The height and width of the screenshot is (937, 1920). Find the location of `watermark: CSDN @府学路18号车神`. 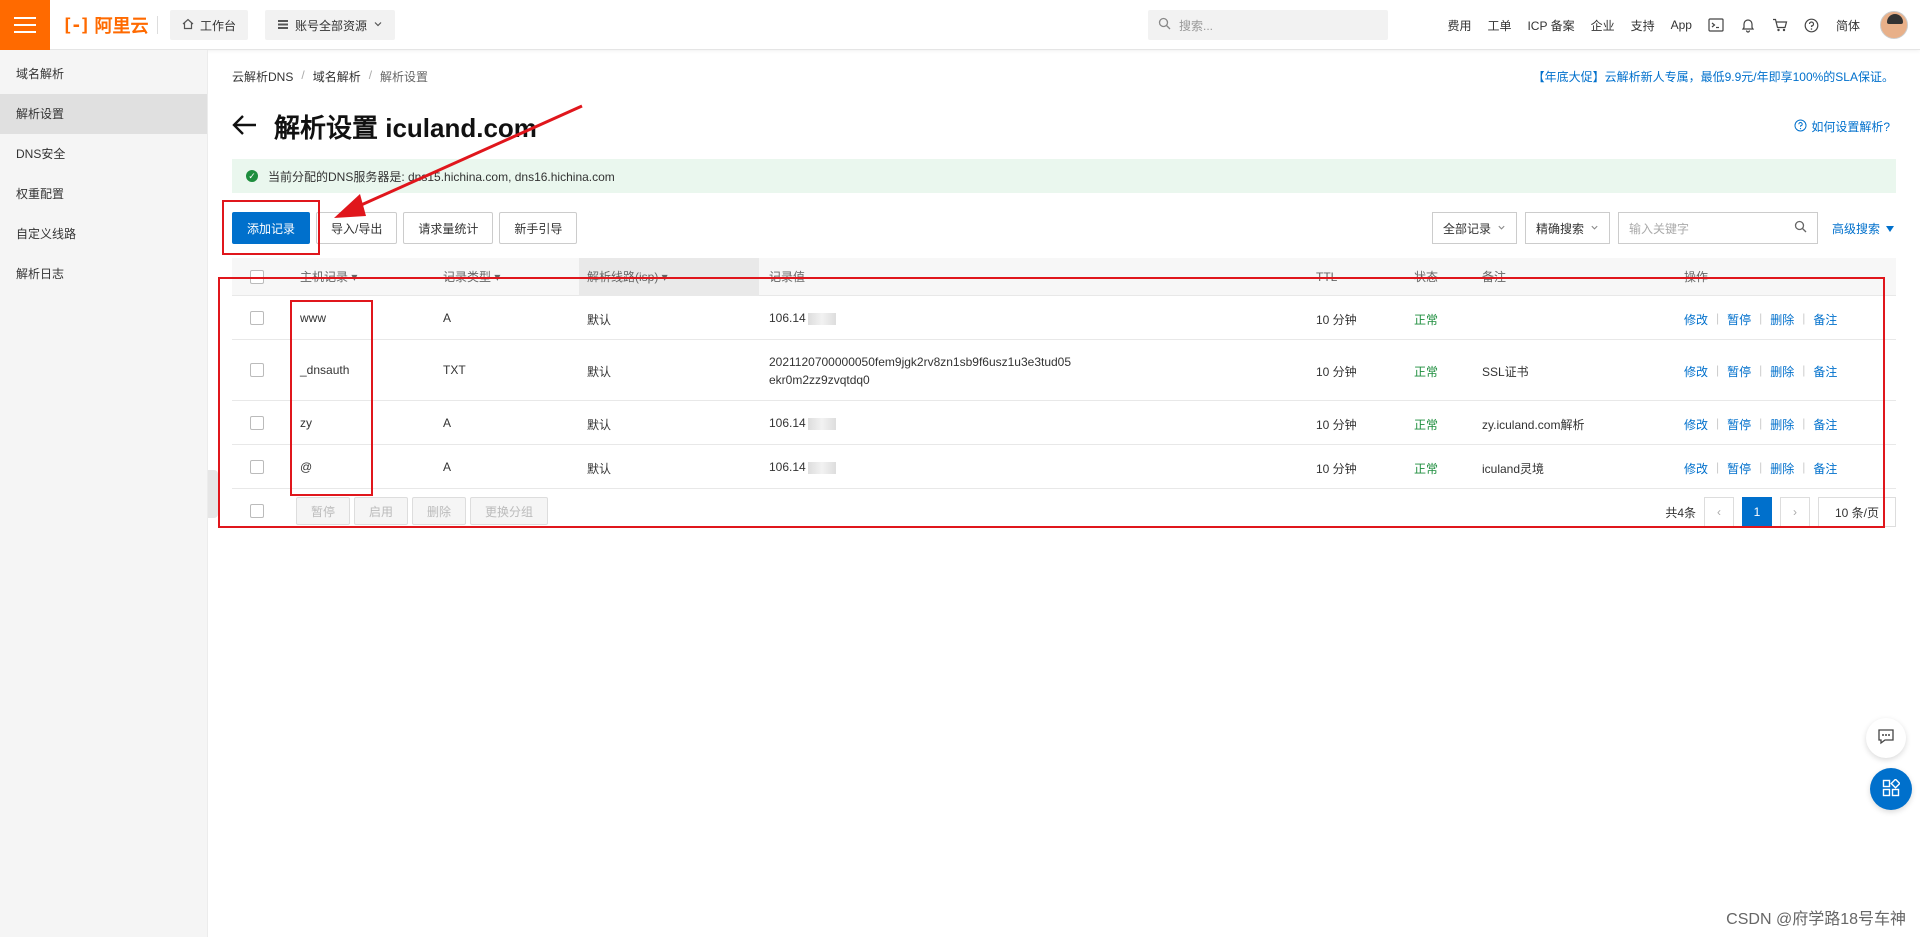

watermark: CSDN @府学路18号车神 is located at coordinates (1816, 919).